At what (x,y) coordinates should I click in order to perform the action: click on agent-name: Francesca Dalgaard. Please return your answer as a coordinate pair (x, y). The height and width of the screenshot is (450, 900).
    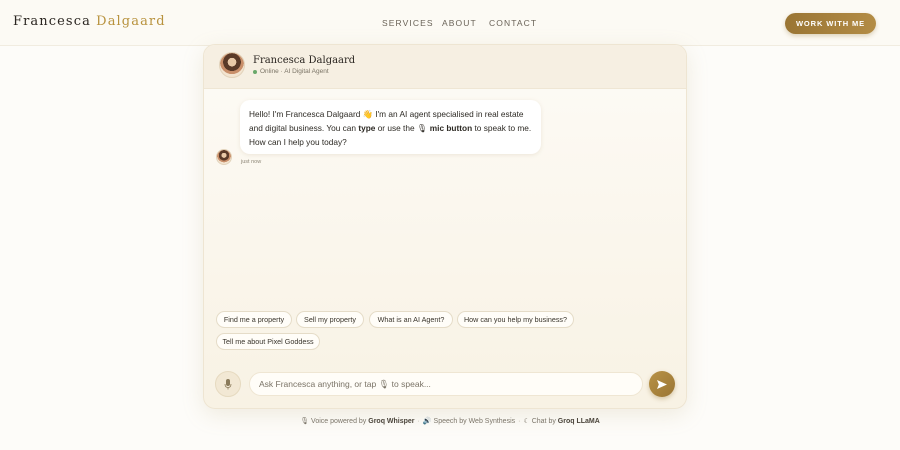
    Looking at the image, I should click on (304, 60).